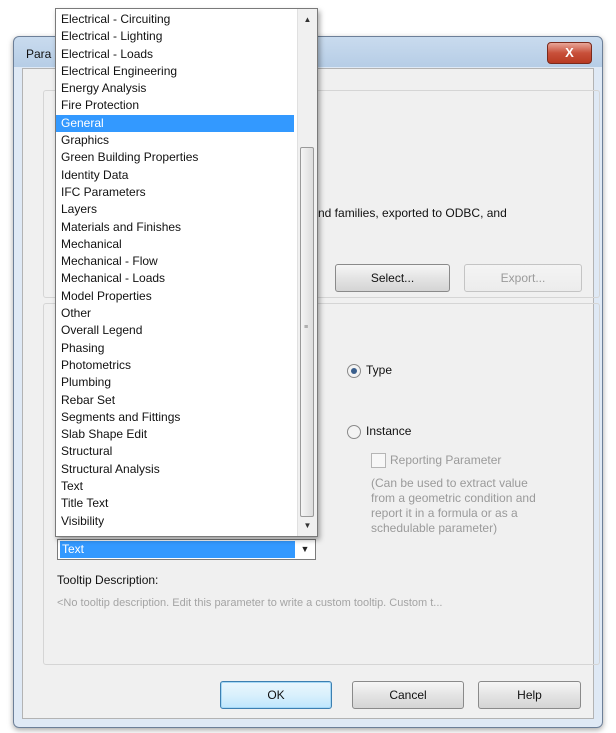  I want to click on dropdown-item: Electrical Engineering, so click(175, 71).